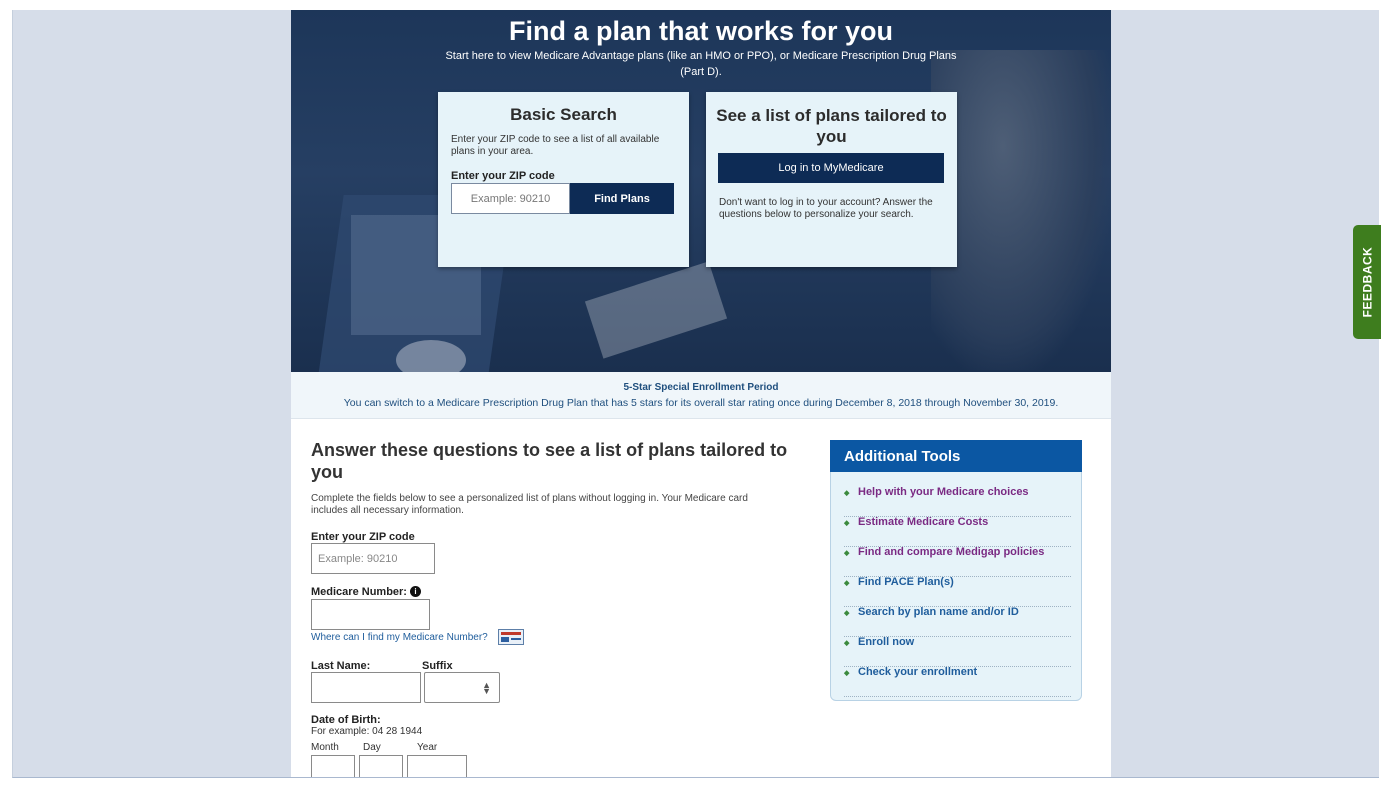 This screenshot has width=1383, height=786. Describe the element at coordinates (957, 681) in the screenshot. I see `tool-link-check-enrollment: Check your enrollment` at that location.